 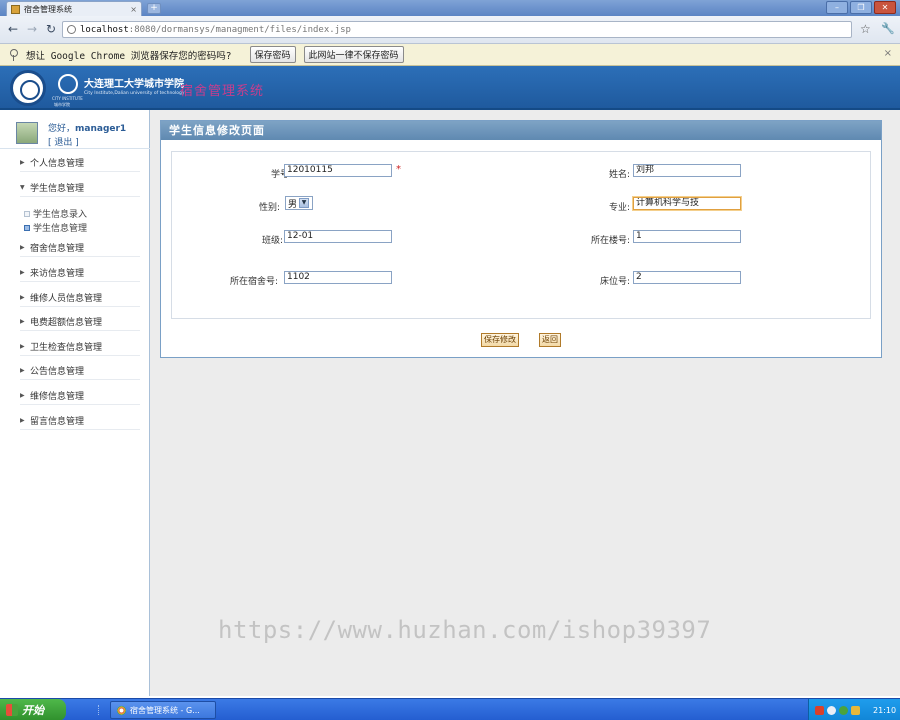 What do you see at coordinates (63, 141) in the screenshot?
I see `logout-link: [ 退出 ]` at bounding box center [63, 141].